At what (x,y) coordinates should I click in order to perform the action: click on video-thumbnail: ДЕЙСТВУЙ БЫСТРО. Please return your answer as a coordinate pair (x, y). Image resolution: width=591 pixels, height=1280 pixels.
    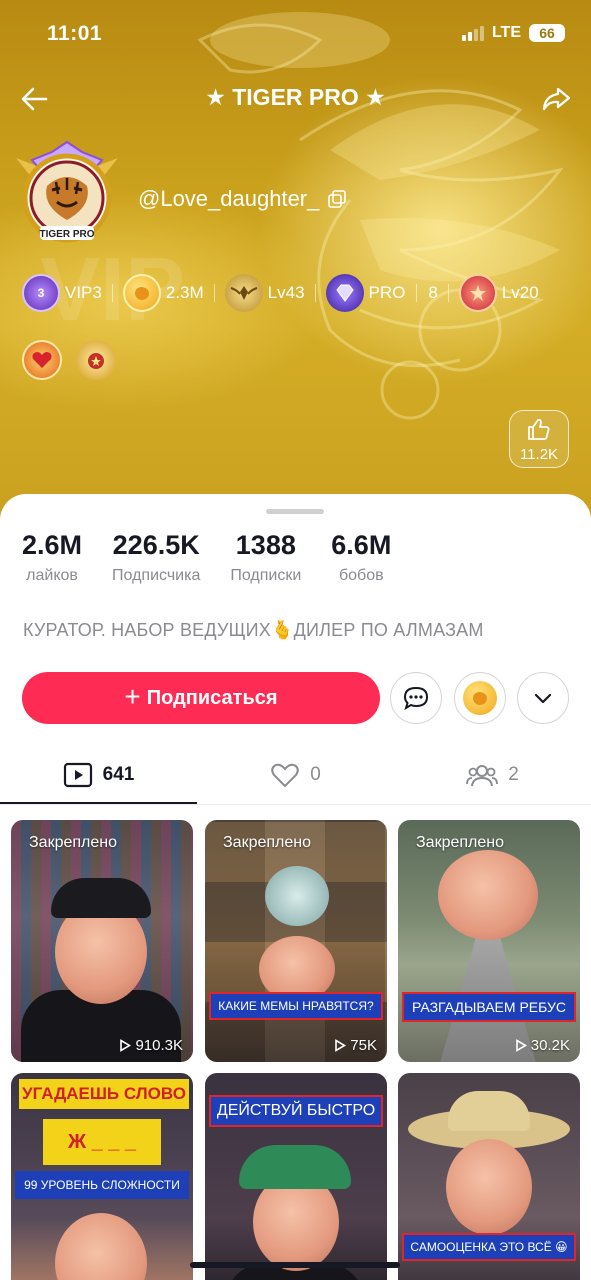
    Looking at the image, I should click on (296, 1176).